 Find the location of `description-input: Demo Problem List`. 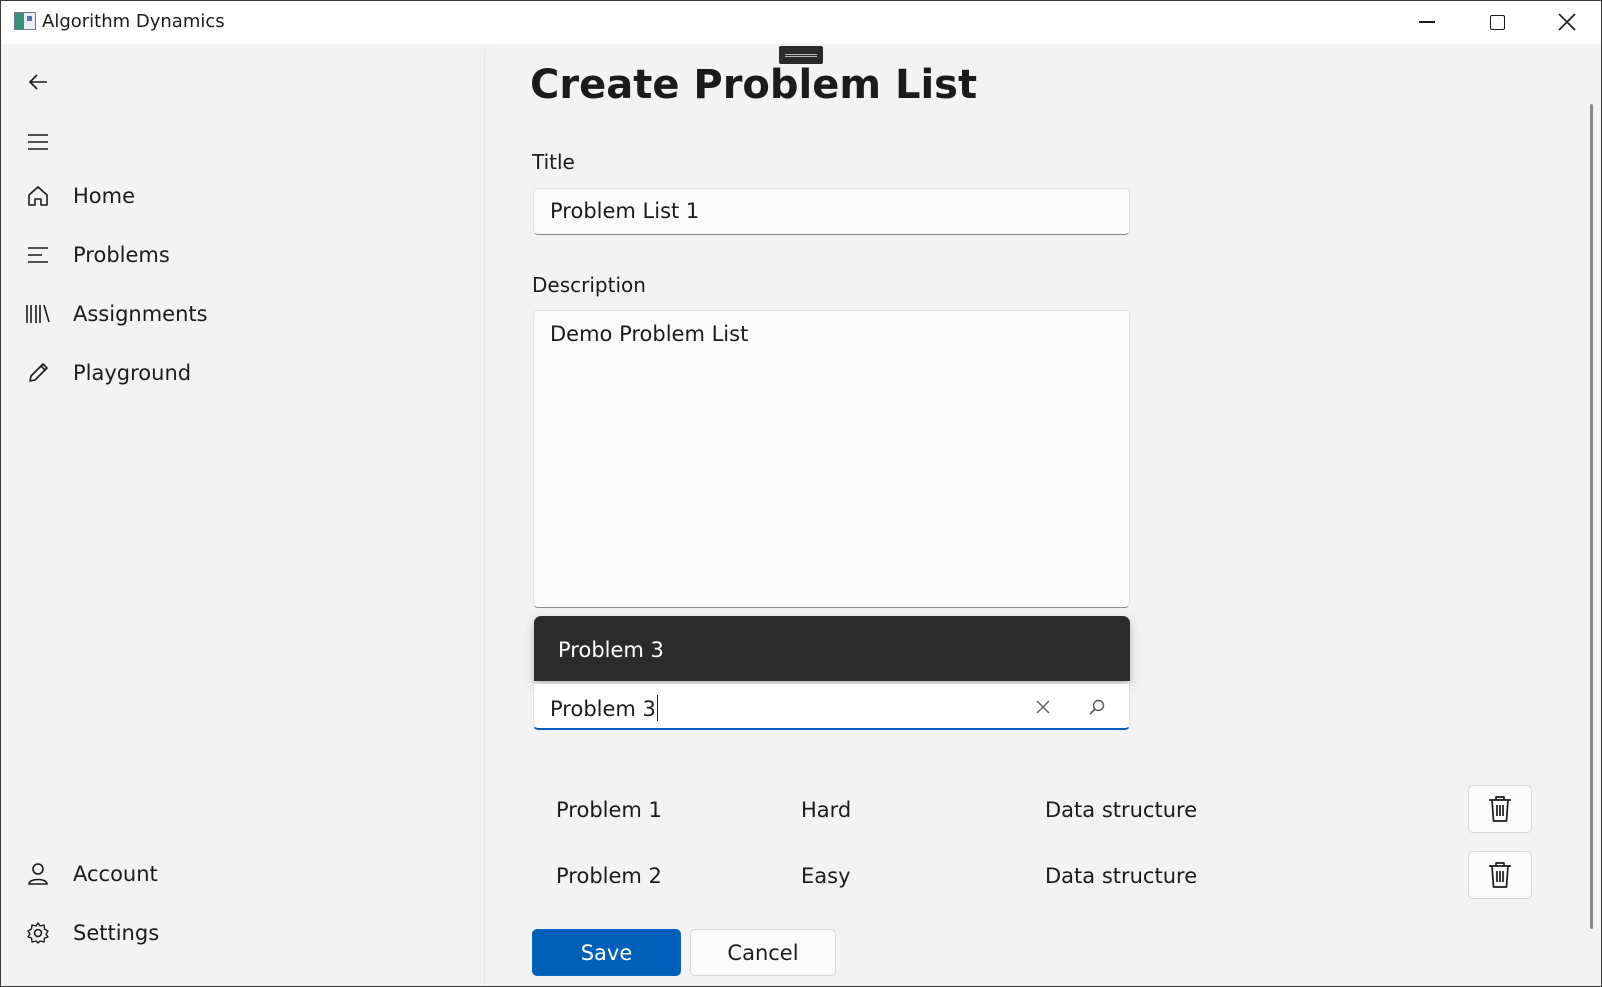

description-input: Demo Problem List is located at coordinates (831, 459).